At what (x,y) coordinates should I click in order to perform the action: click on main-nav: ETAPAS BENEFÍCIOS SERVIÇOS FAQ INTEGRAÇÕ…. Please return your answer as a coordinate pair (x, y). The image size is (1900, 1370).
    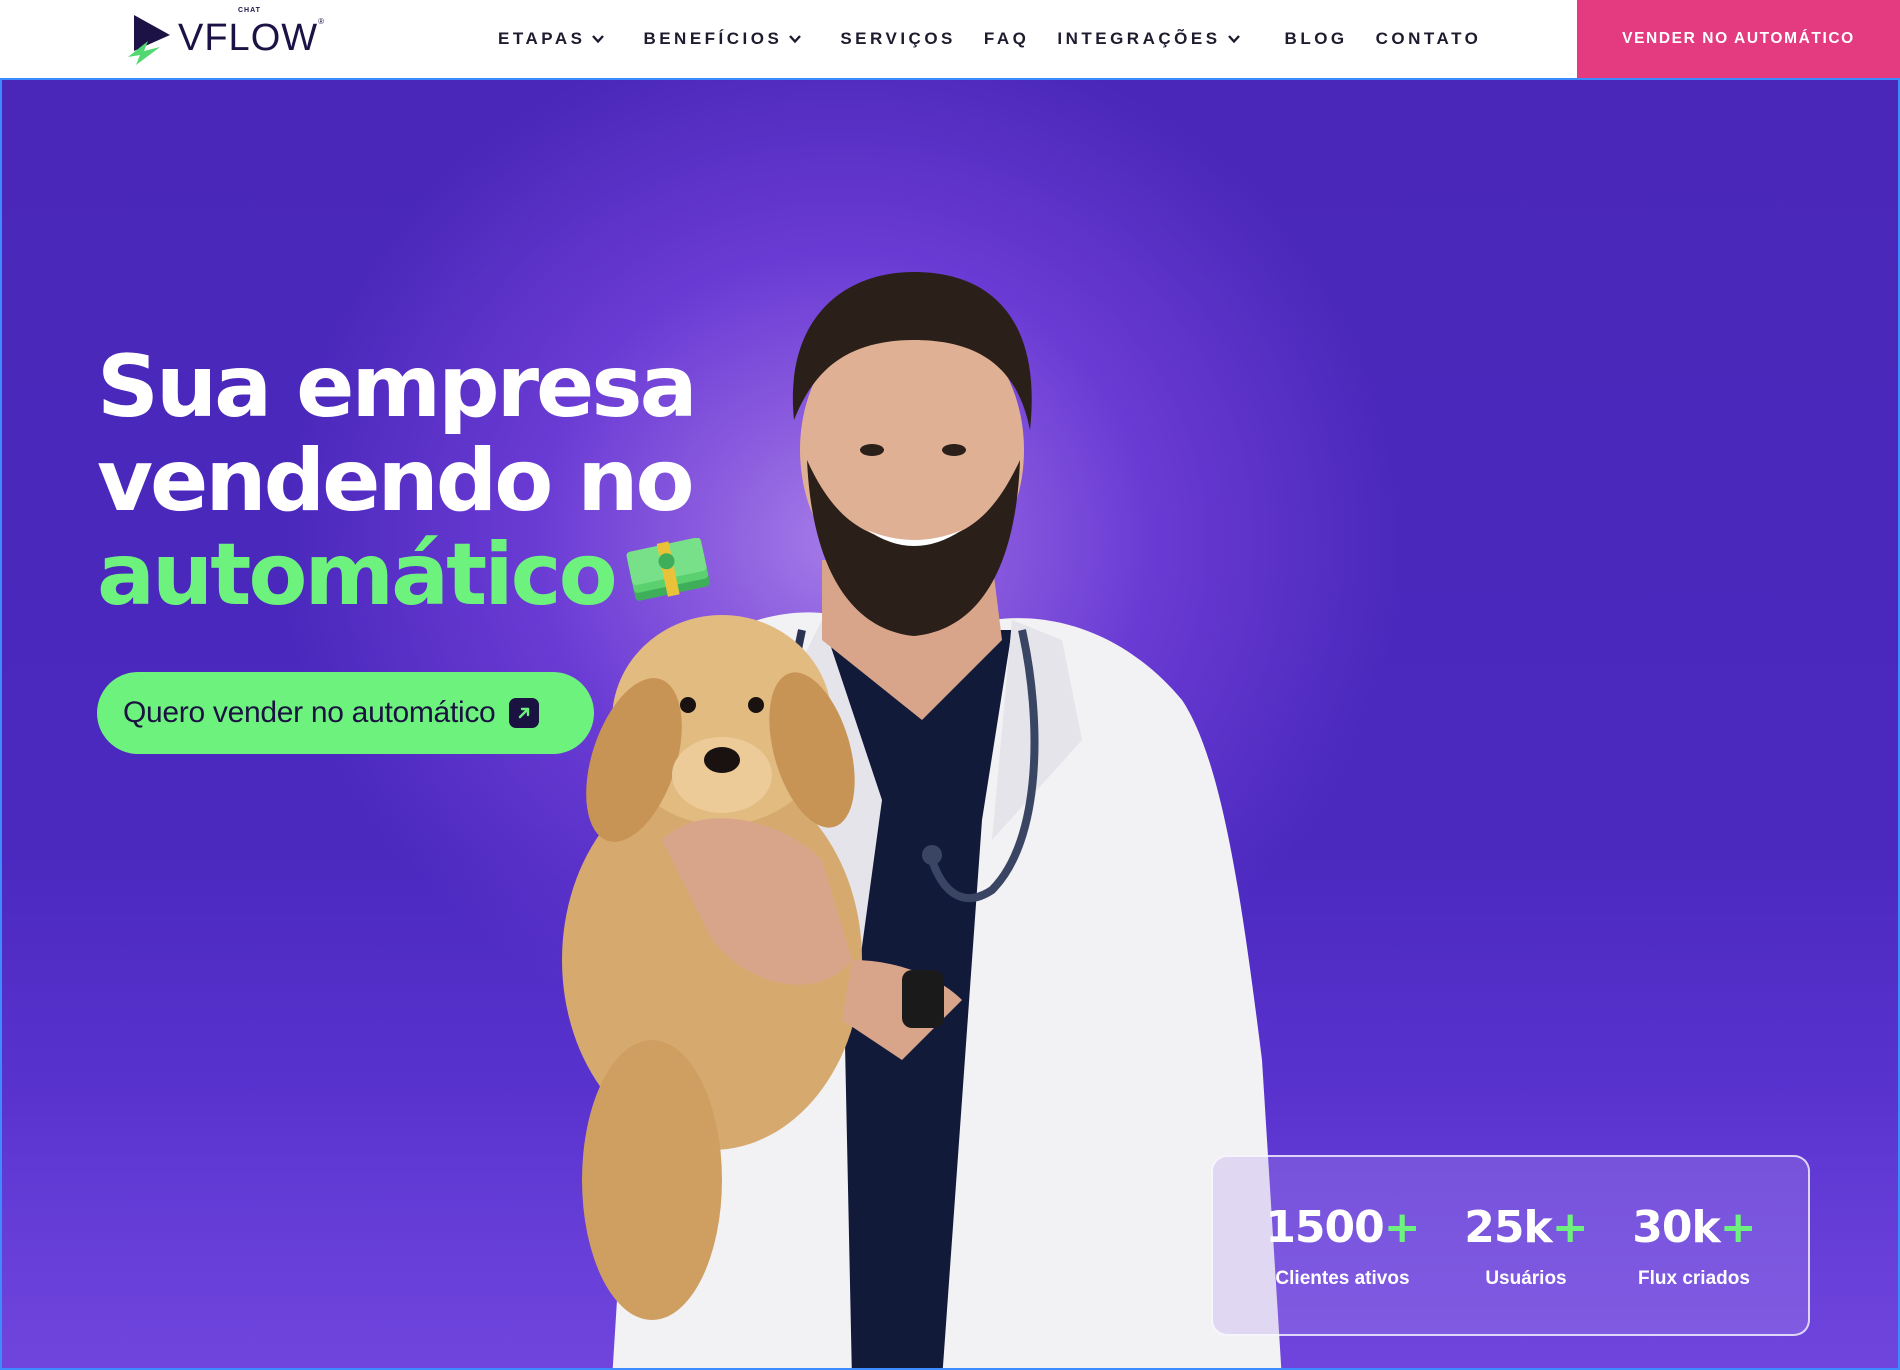
    Looking at the image, I should click on (989, 39).